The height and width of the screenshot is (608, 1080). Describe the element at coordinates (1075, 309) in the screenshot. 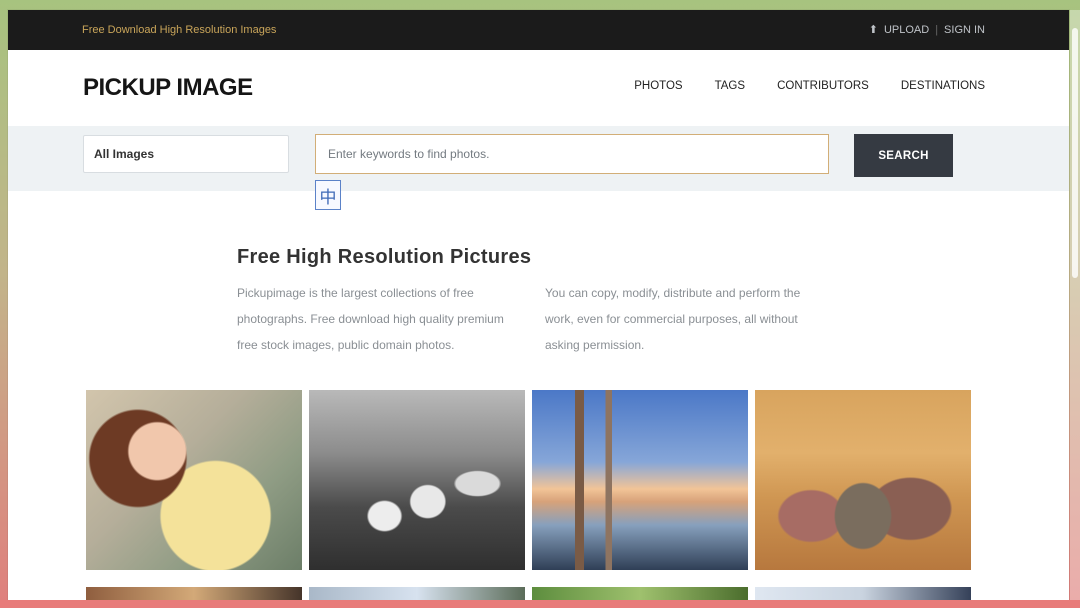

I see `page-scrollbar` at that location.